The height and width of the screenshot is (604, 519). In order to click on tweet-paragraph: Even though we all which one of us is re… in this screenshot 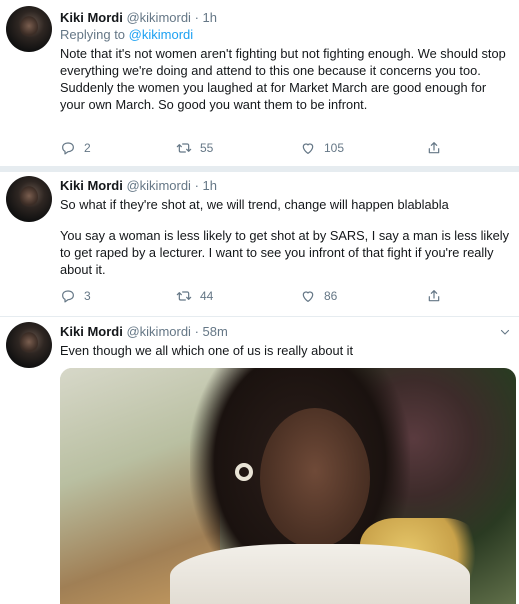, I will do `click(207, 350)`.